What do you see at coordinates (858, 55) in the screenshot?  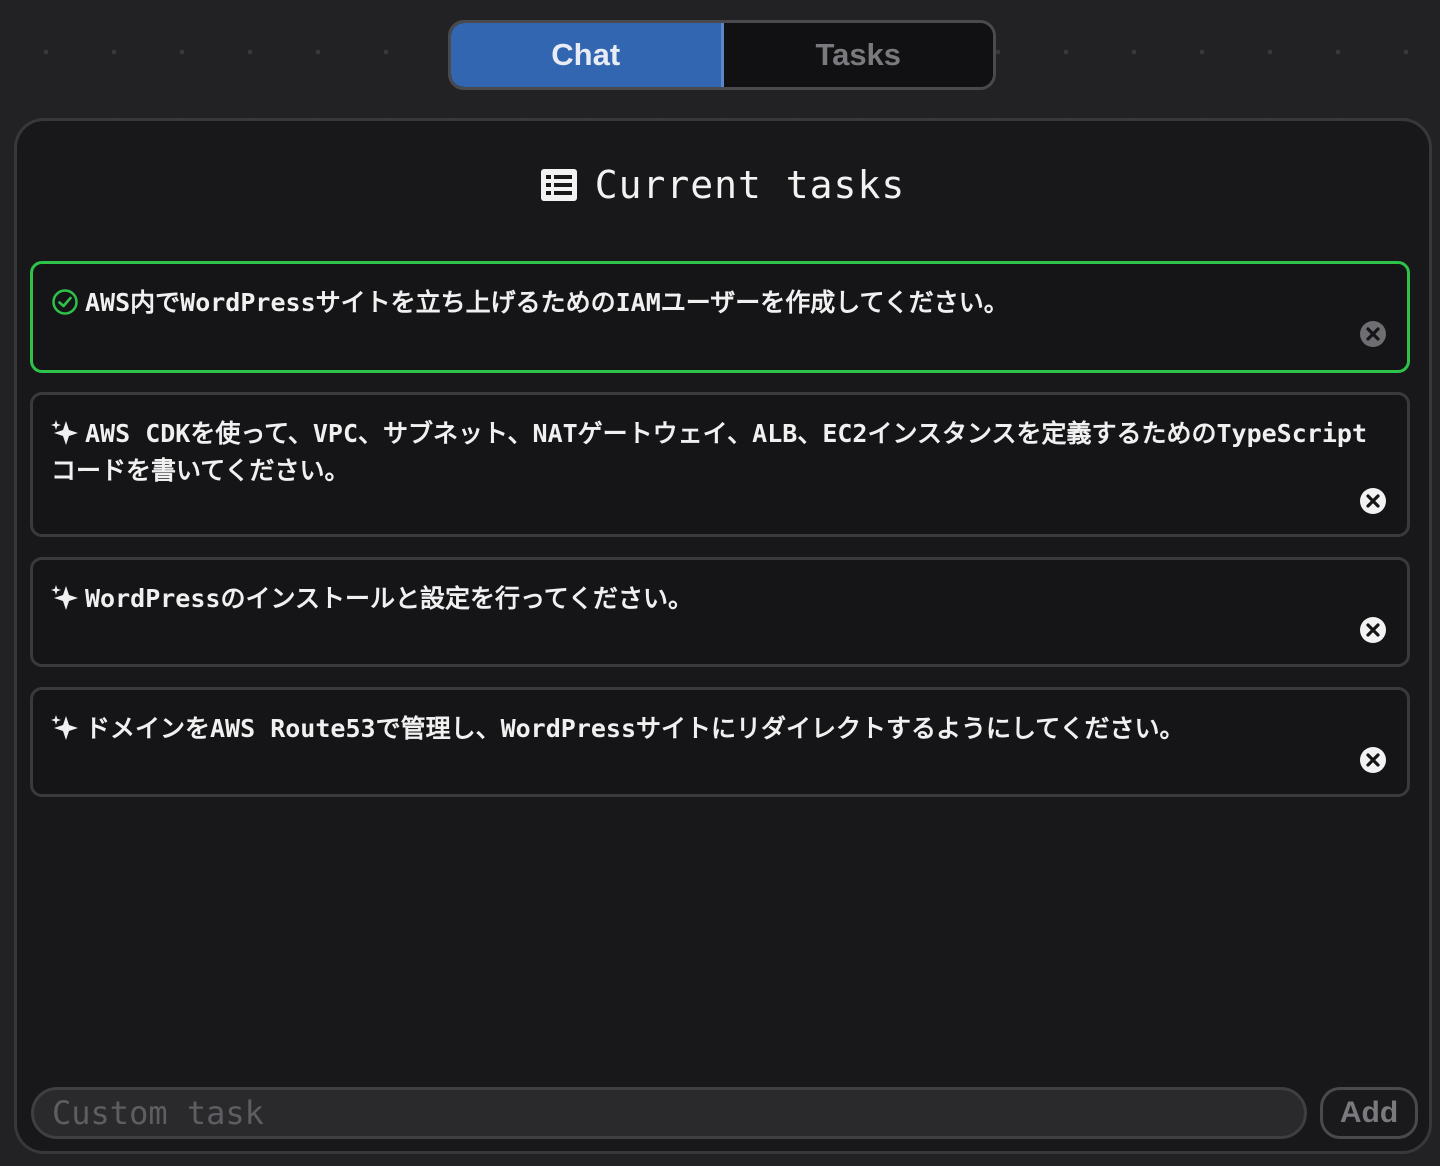 I see `tab-tasks: Tasks` at bounding box center [858, 55].